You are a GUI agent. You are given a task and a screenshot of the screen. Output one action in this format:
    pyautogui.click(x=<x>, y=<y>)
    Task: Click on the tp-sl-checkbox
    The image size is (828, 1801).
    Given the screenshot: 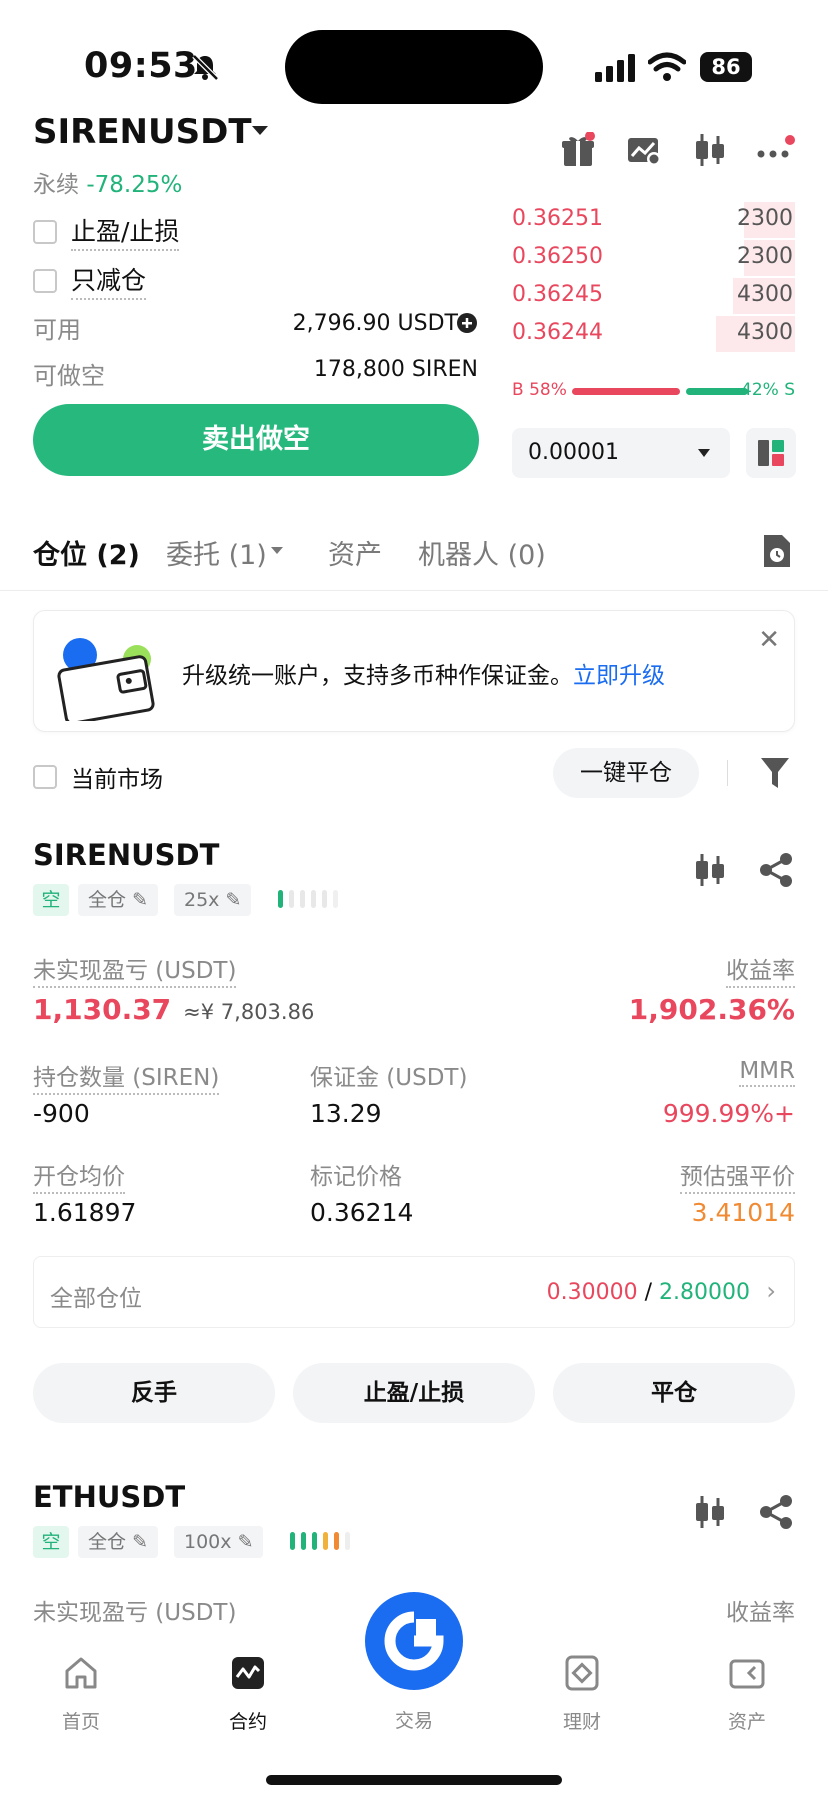 What is the action you would take?
    pyautogui.click(x=45, y=231)
    